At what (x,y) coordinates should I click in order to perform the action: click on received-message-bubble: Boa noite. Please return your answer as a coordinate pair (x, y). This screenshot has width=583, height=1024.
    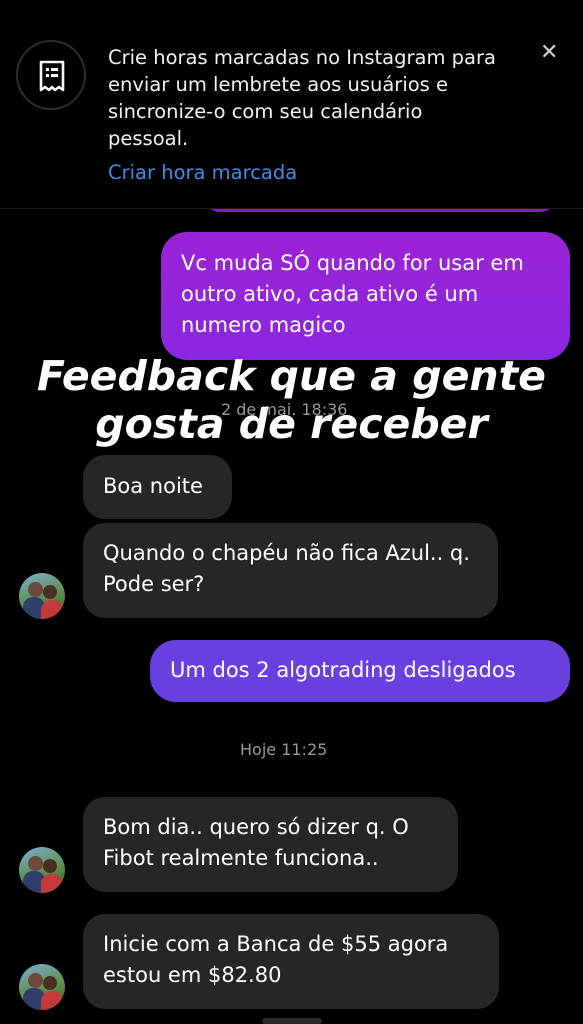
    Looking at the image, I should click on (157, 487).